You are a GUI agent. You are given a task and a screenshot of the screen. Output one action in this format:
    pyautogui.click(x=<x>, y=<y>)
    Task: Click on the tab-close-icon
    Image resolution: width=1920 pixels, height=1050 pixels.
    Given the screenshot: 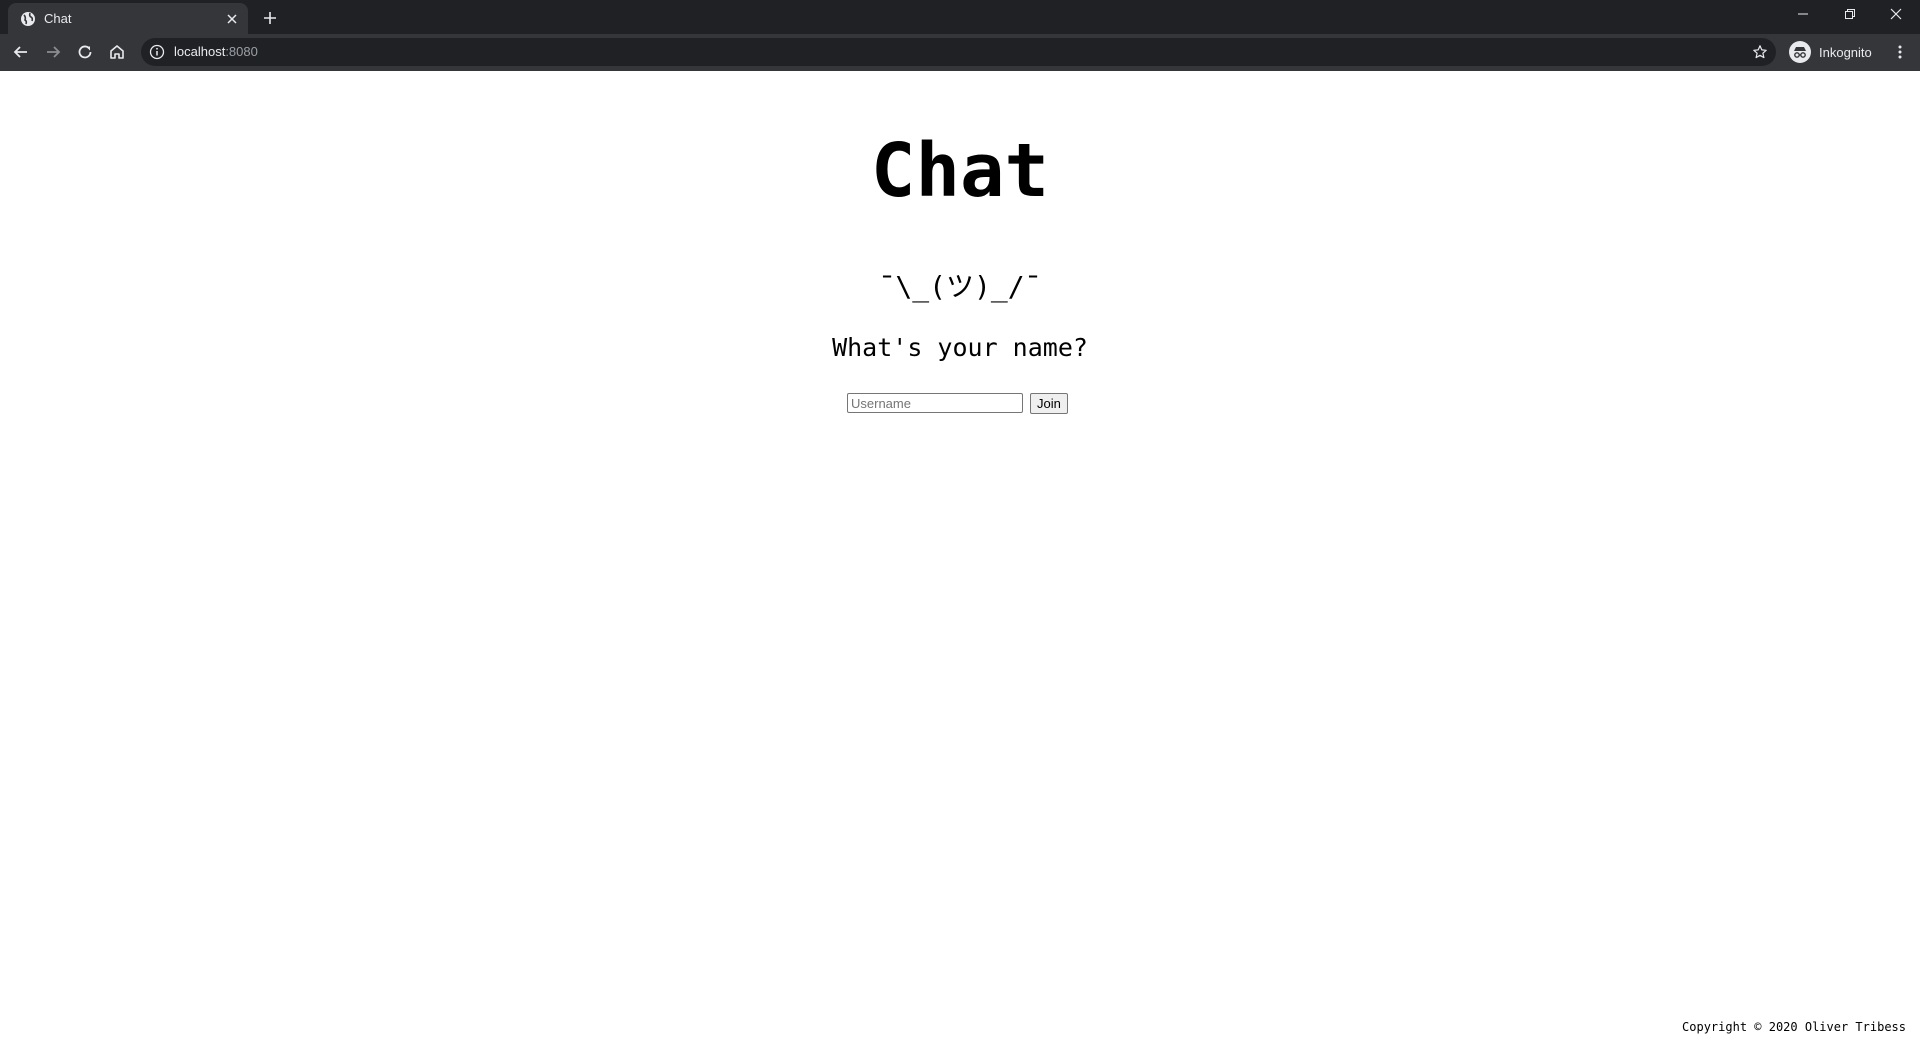 What is the action you would take?
    pyautogui.click(x=232, y=19)
    